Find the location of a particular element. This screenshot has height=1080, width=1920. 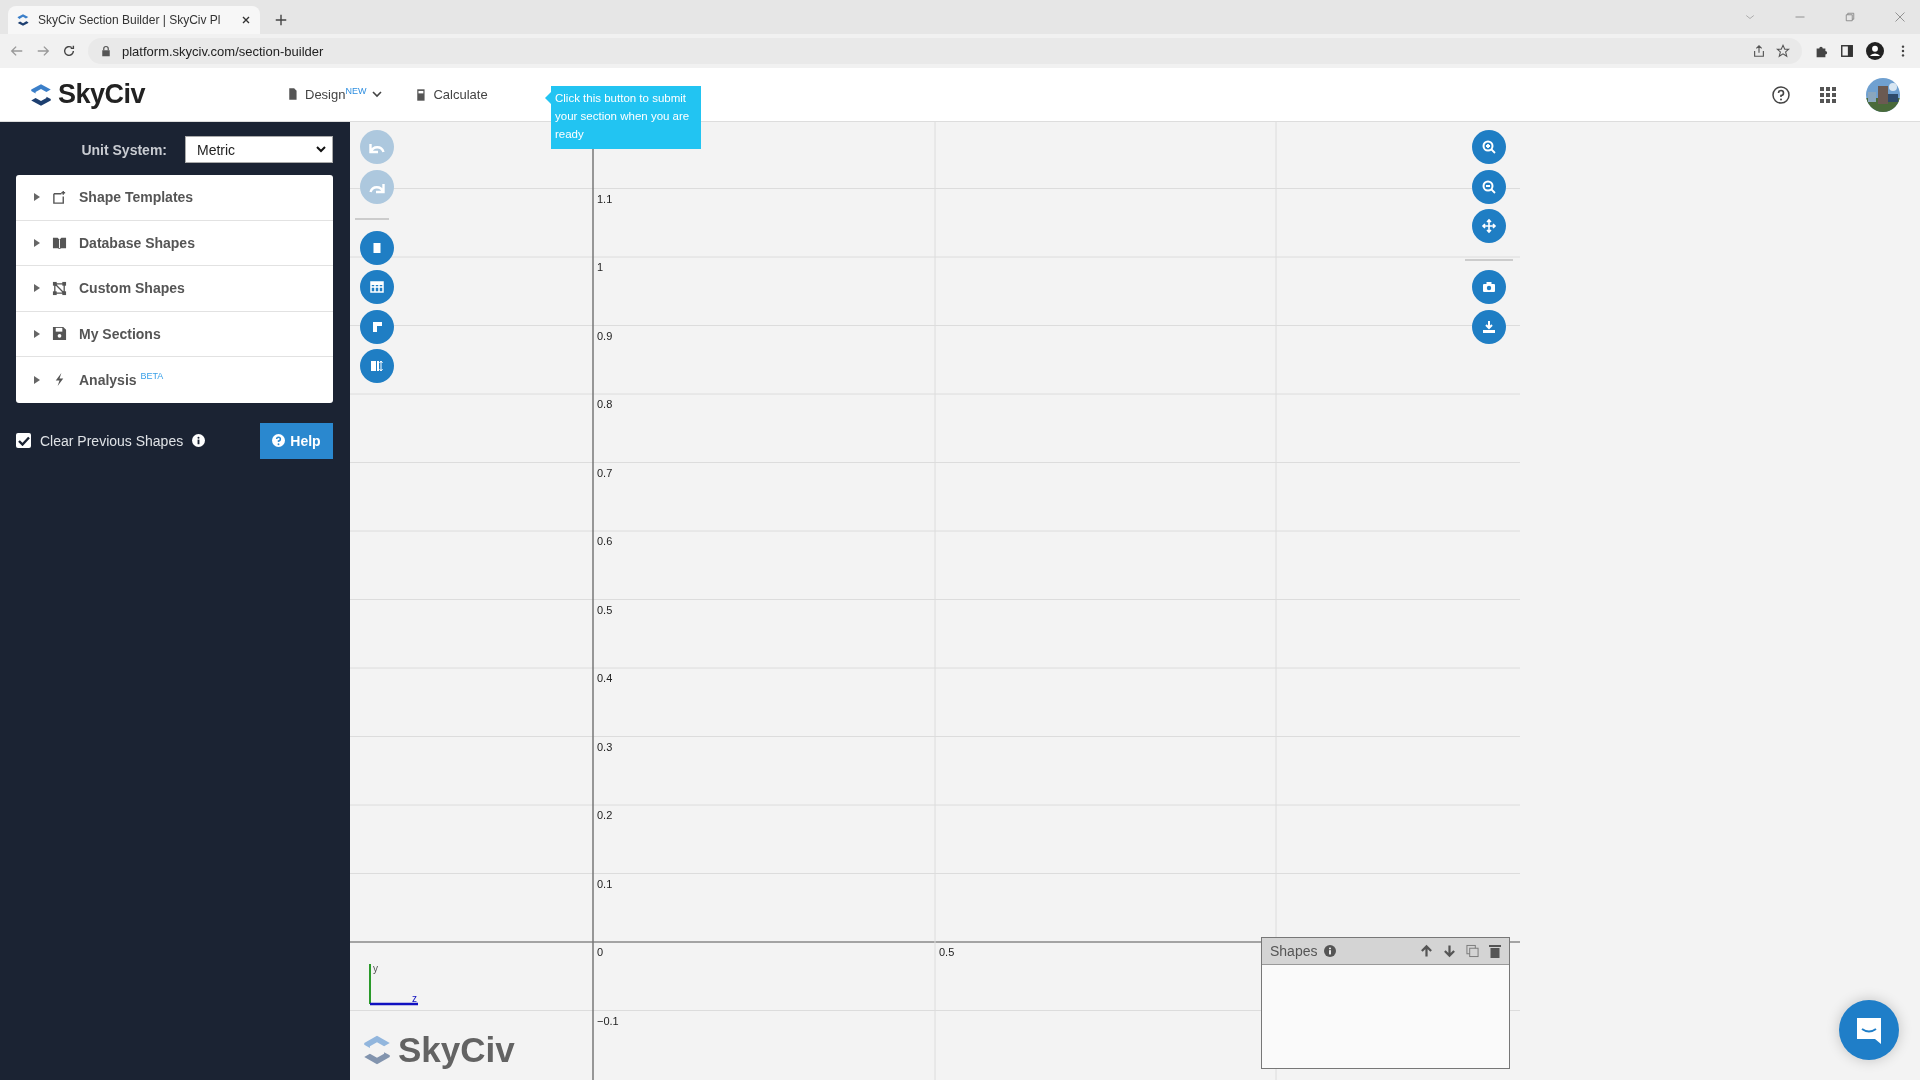

accordion-item: My Sections is located at coordinates (174, 334).